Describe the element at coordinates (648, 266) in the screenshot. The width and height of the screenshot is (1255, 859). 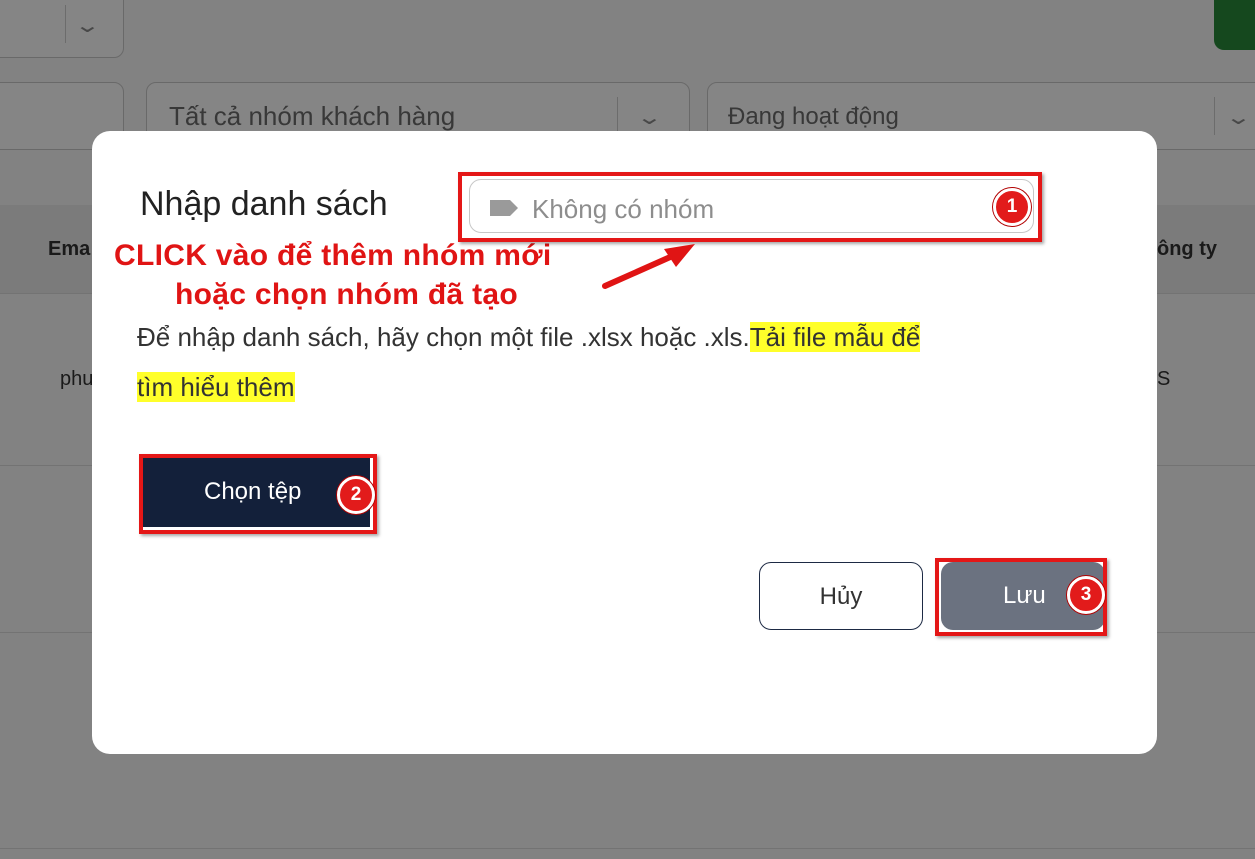
I see `annotation-arrow` at that location.